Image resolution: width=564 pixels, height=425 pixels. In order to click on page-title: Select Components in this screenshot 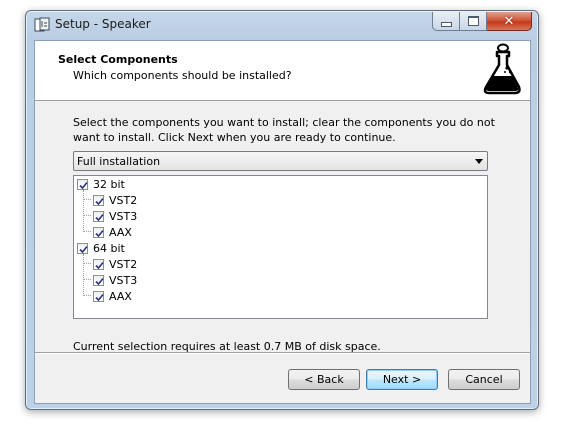, I will do `click(118, 59)`.